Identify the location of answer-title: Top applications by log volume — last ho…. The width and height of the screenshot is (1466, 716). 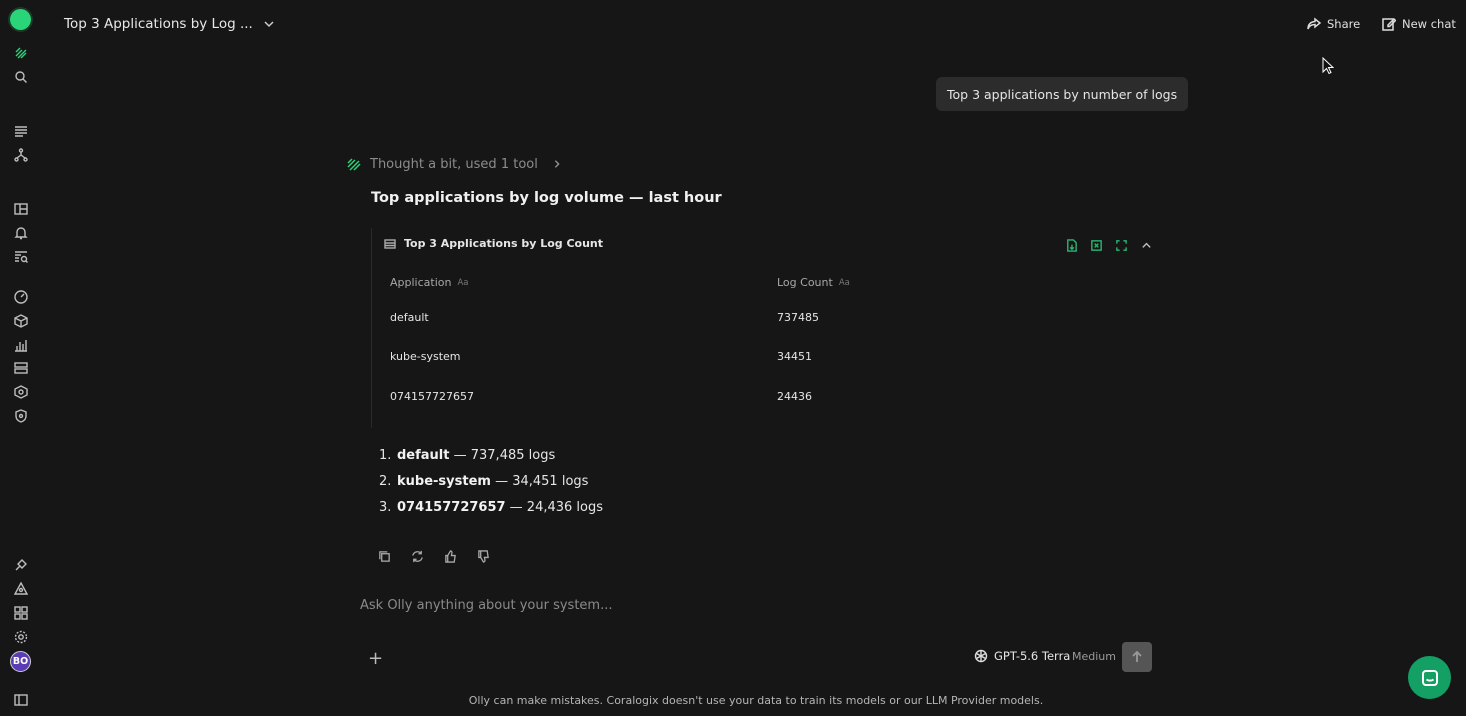
(546, 198).